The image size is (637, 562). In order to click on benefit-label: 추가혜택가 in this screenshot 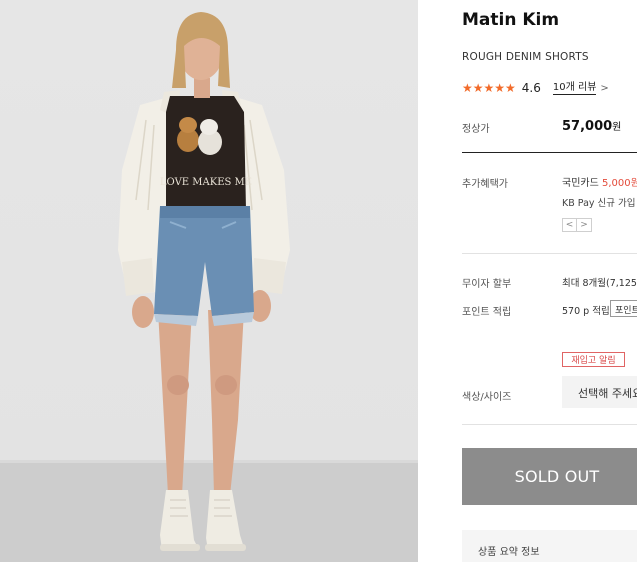, I will do `click(485, 184)`.